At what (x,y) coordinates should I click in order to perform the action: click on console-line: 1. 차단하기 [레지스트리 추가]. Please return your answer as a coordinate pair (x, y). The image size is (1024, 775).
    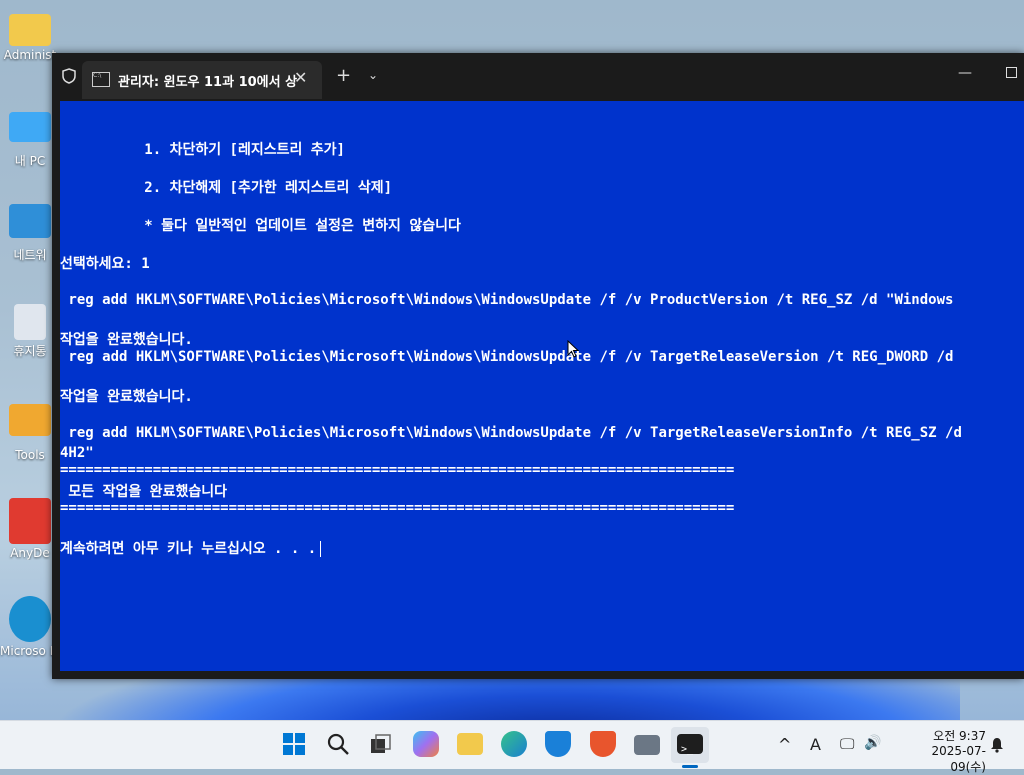
    Looking at the image, I should click on (202, 150).